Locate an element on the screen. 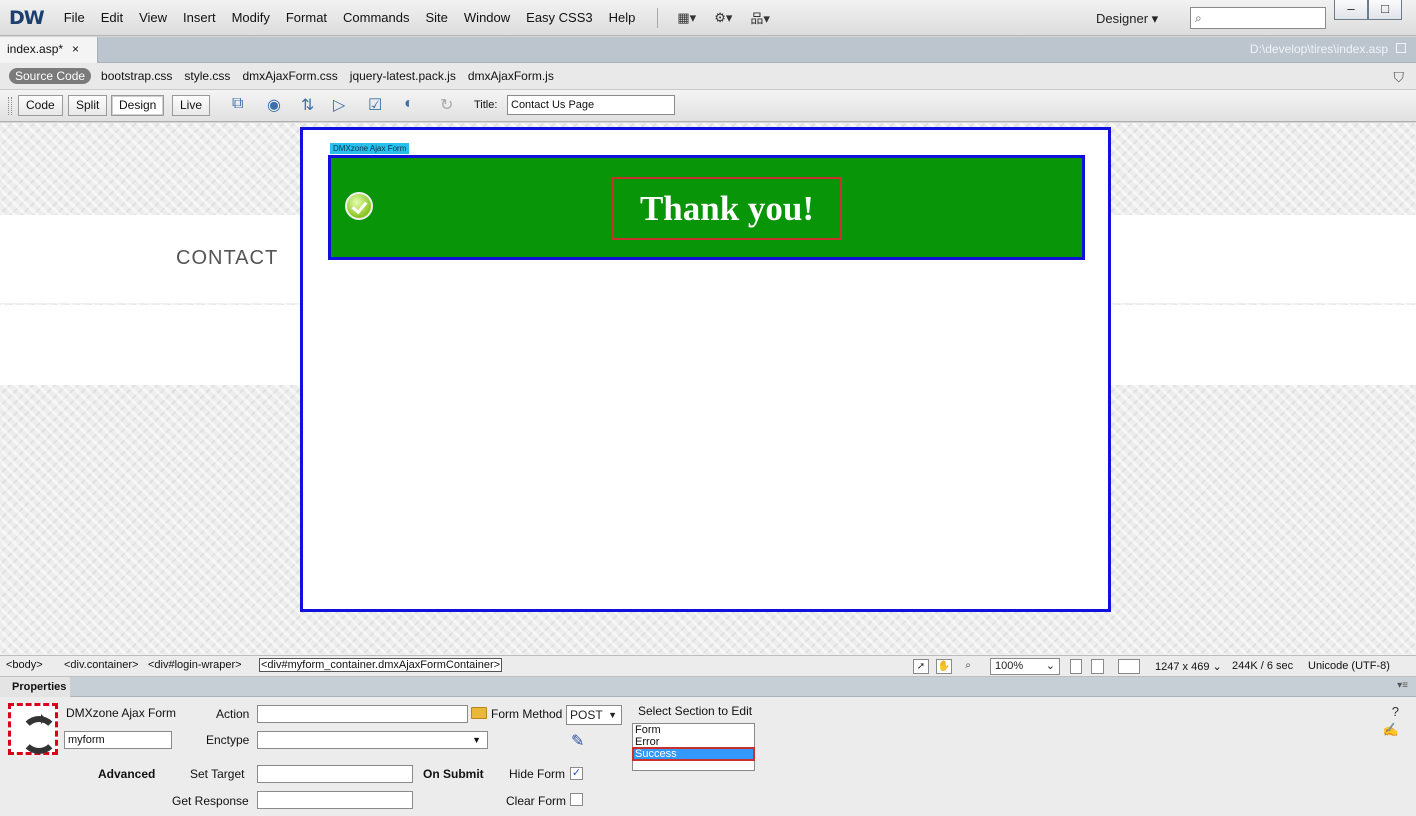  workspace-switcher: Designer ▾ is located at coordinates (1127, 19).